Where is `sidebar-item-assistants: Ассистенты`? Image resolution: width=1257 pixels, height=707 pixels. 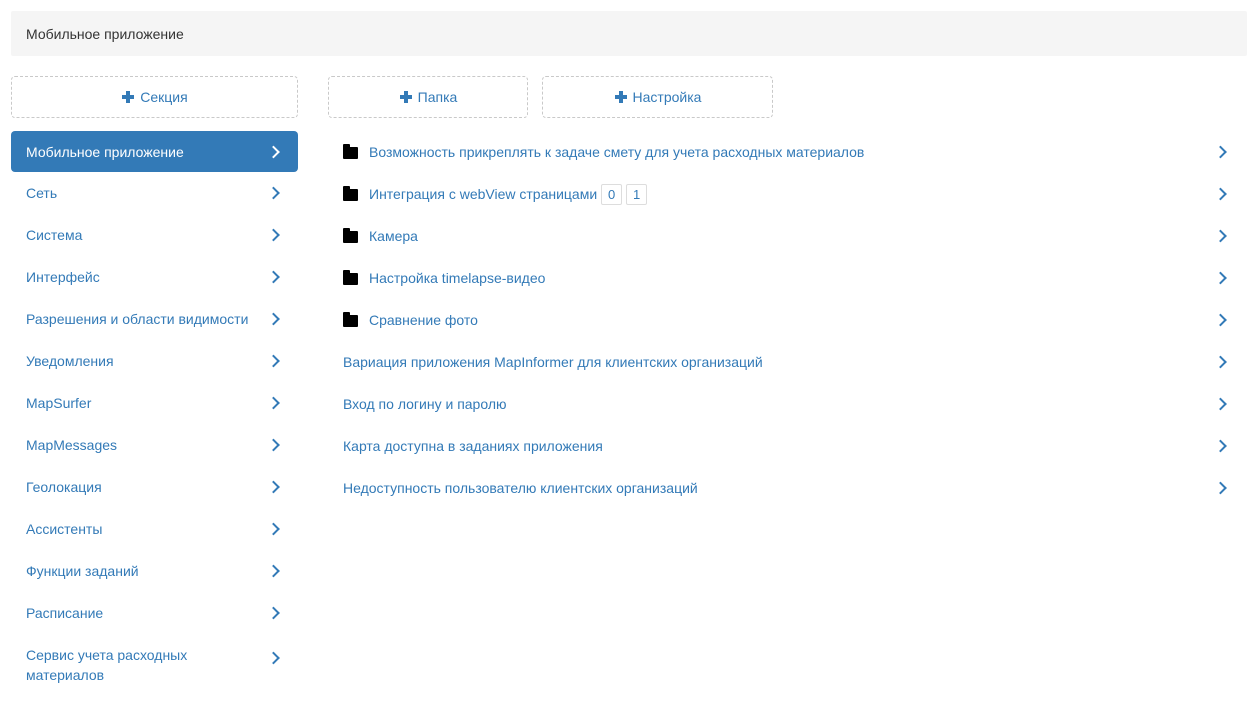 sidebar-item-assistants: Ассистенты is located at coordinates (154, 529).